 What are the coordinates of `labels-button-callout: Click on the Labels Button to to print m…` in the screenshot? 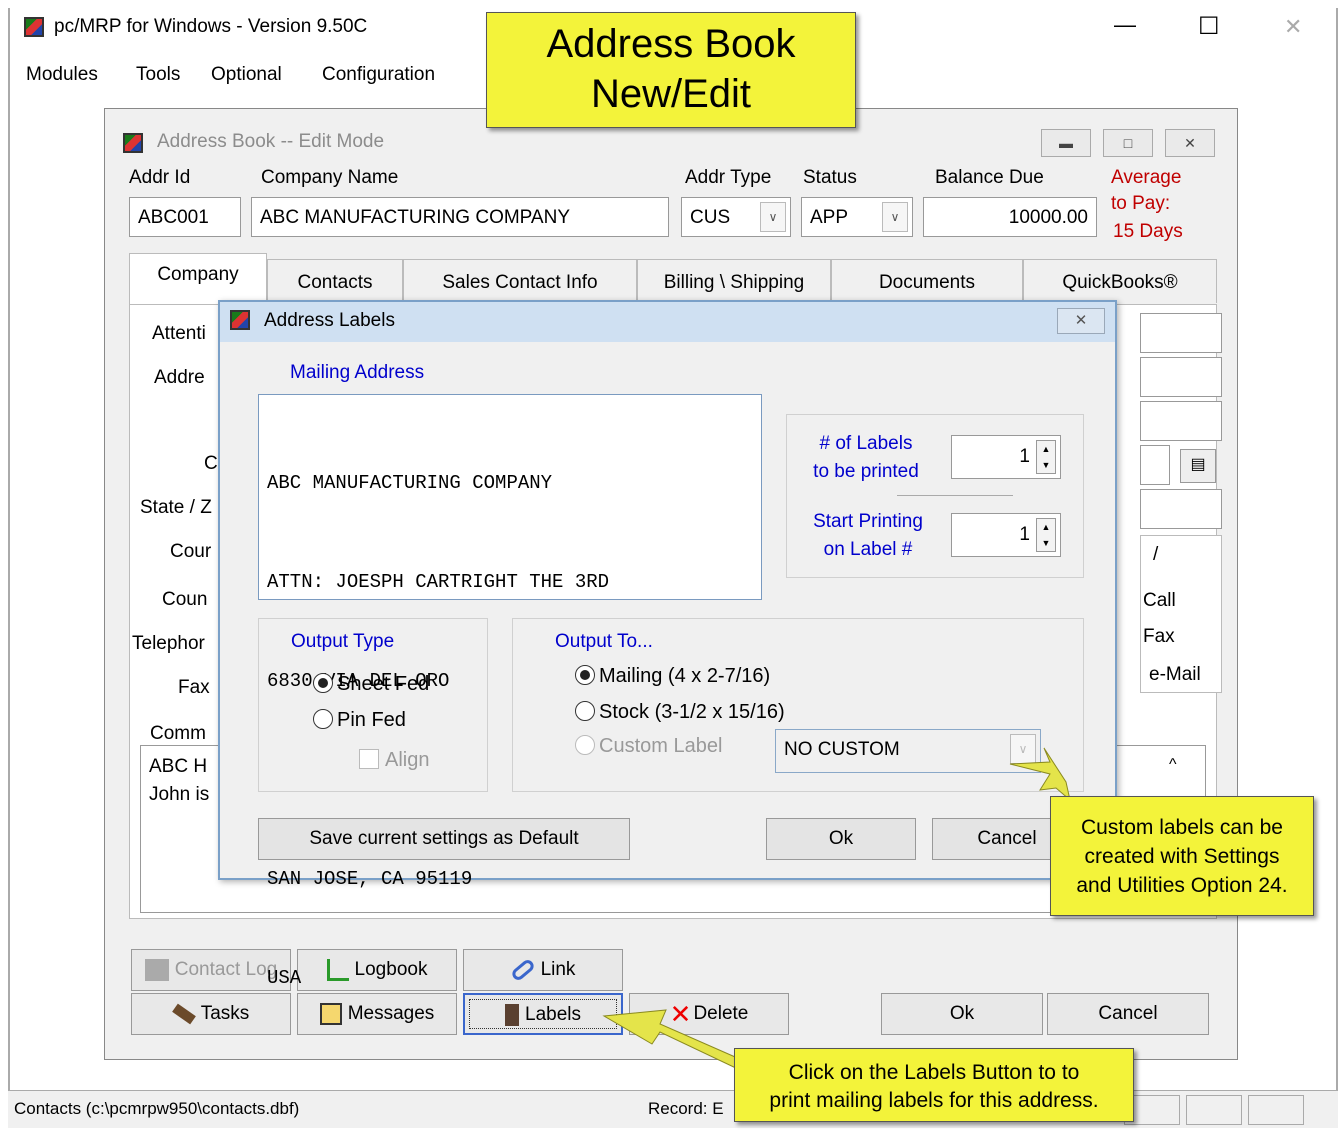 It's located at (934, 1085).